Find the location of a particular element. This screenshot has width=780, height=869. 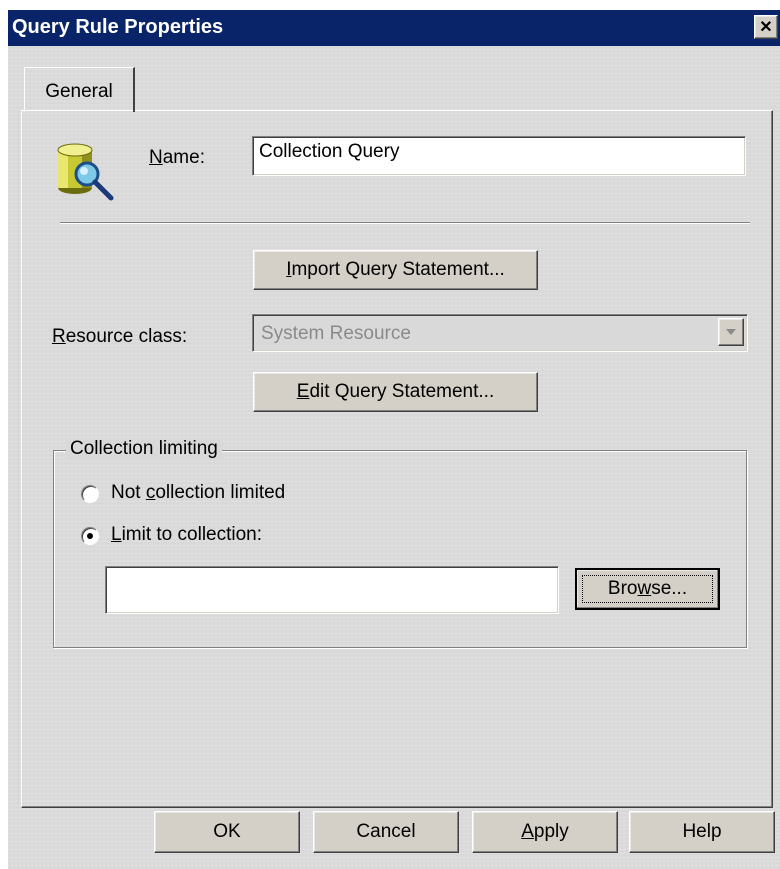

limit-to-collection-label: Limit to collection: is located at coordinates (186, 535).